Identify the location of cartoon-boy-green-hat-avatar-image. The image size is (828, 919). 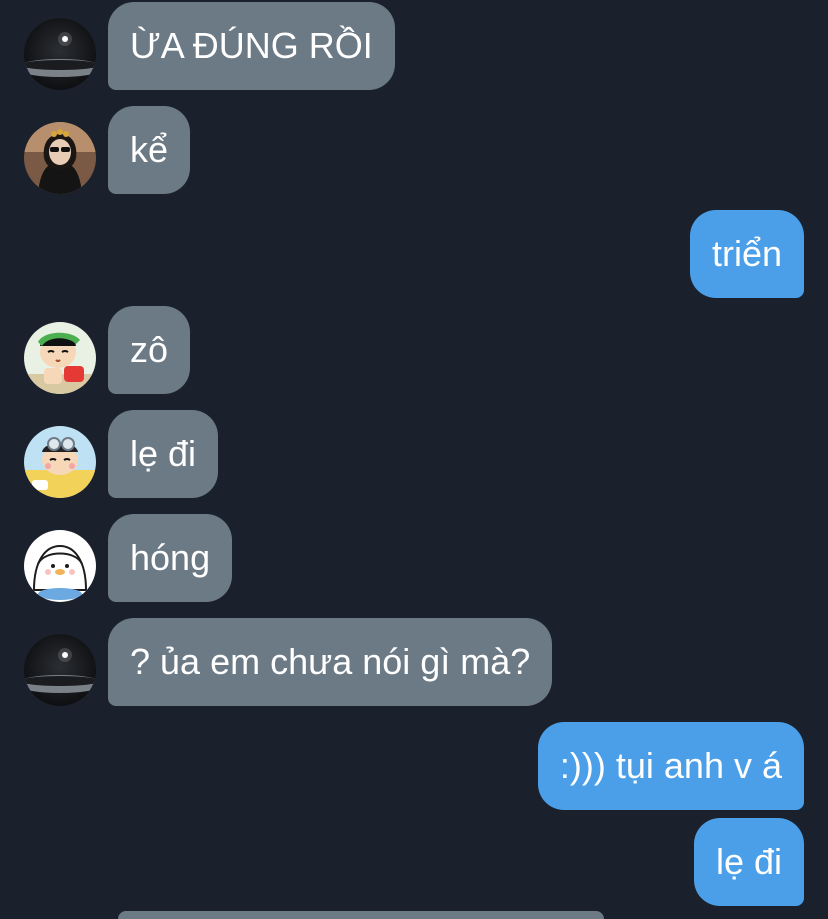
(60, 358).